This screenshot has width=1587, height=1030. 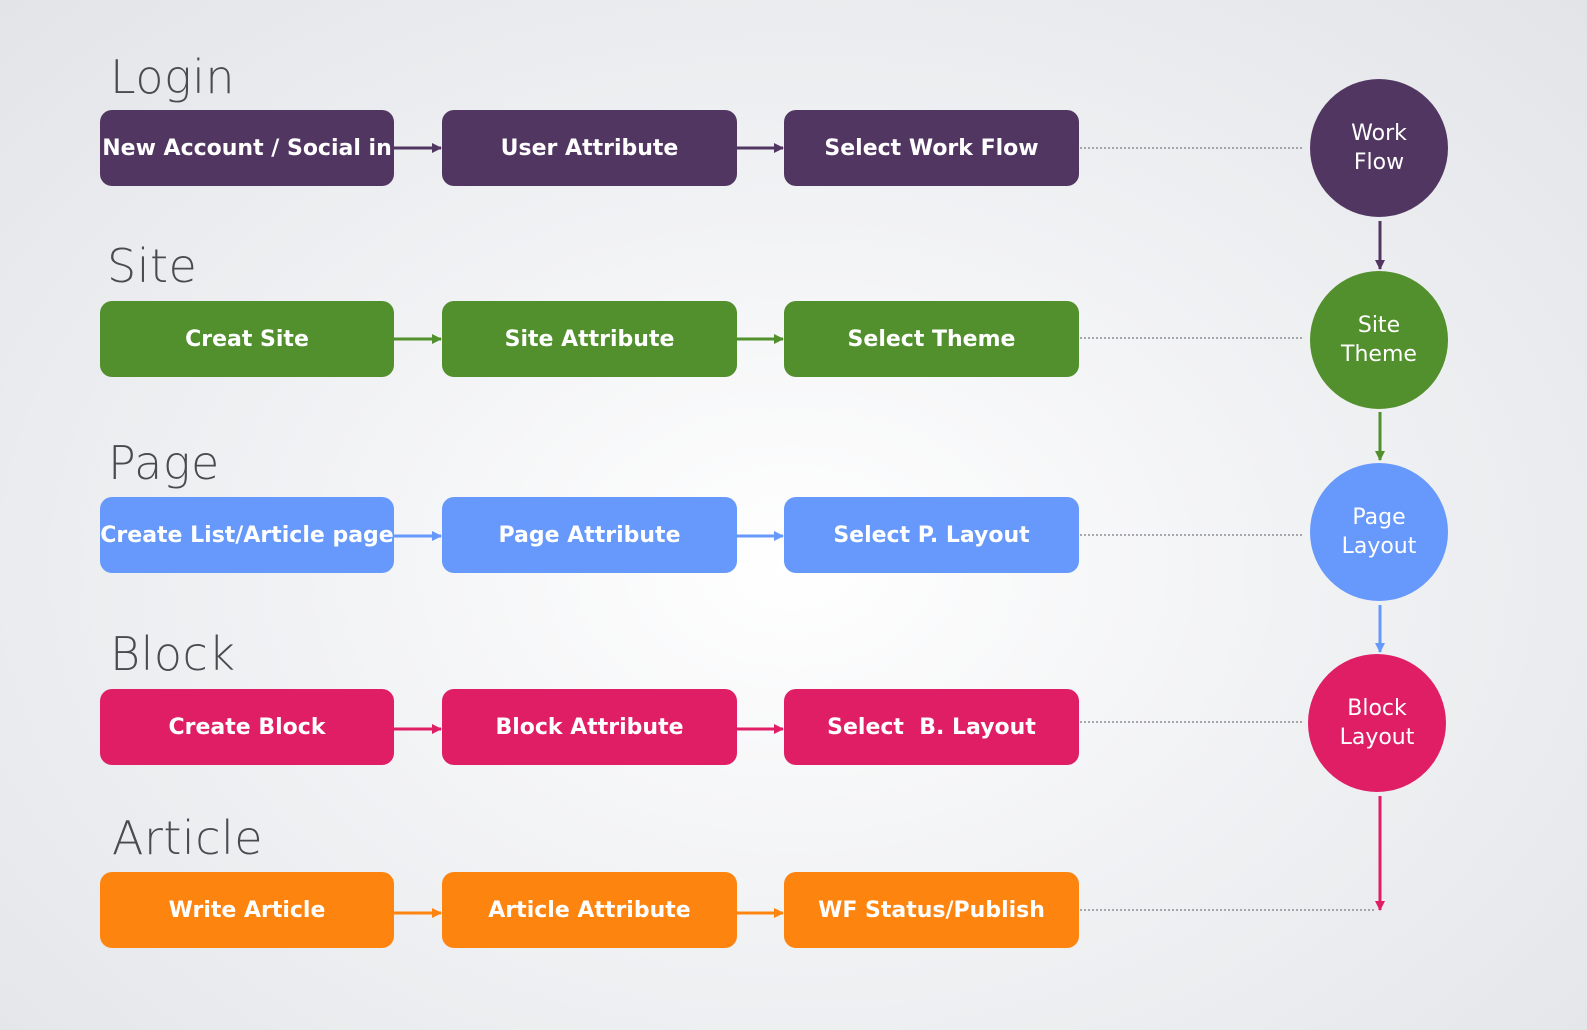 I want to click on step-write-article: Write Article, so click(x=247, y=910).